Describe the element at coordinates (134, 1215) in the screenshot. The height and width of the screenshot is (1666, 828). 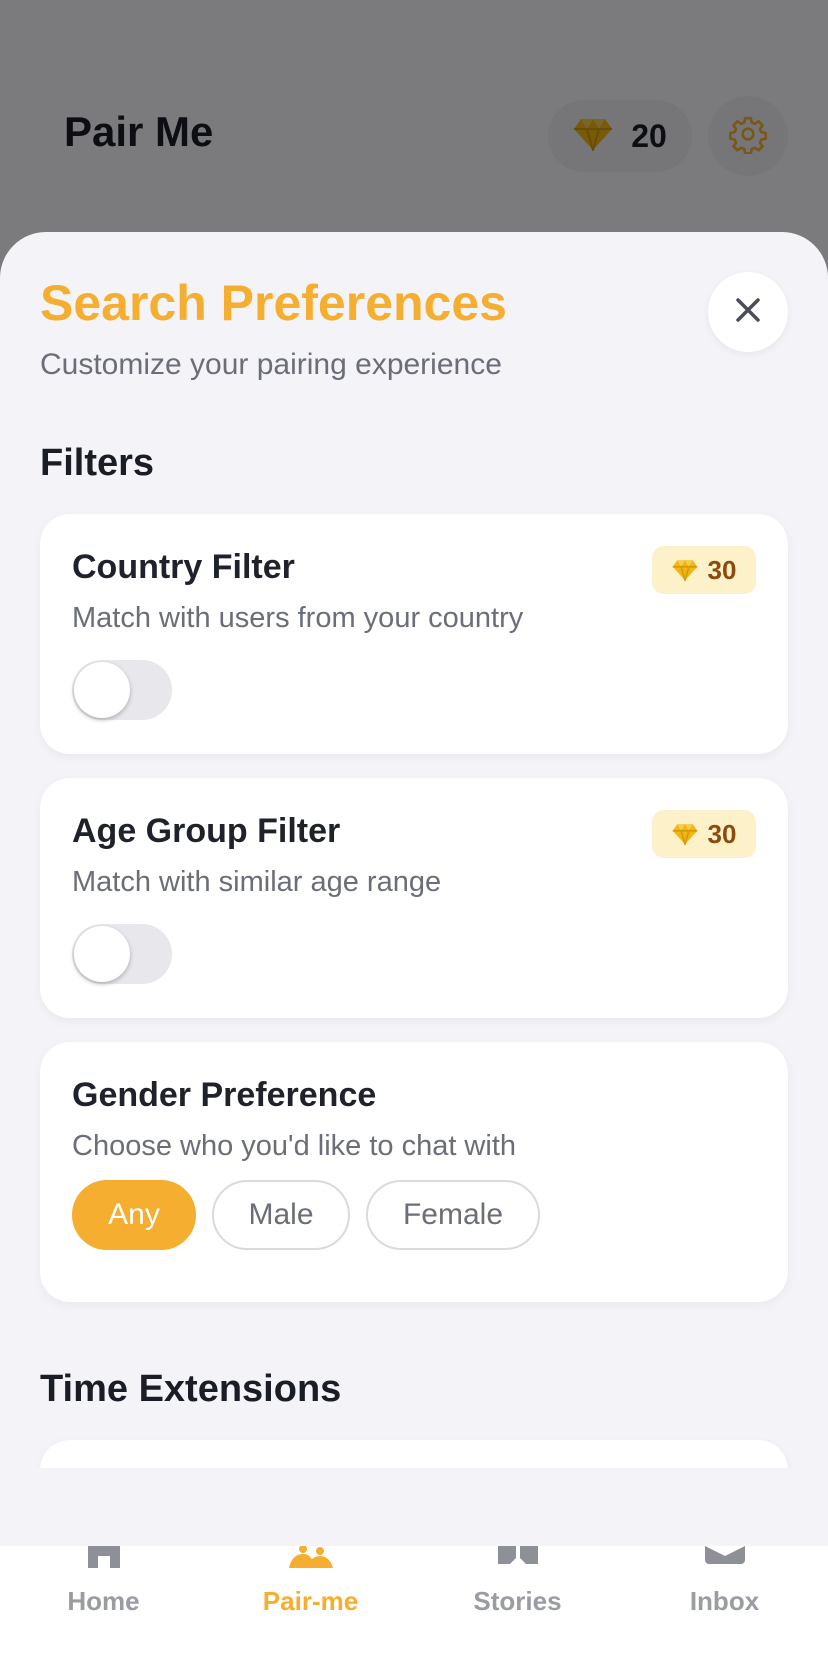
I see `gender-option-any: Any` at that location.